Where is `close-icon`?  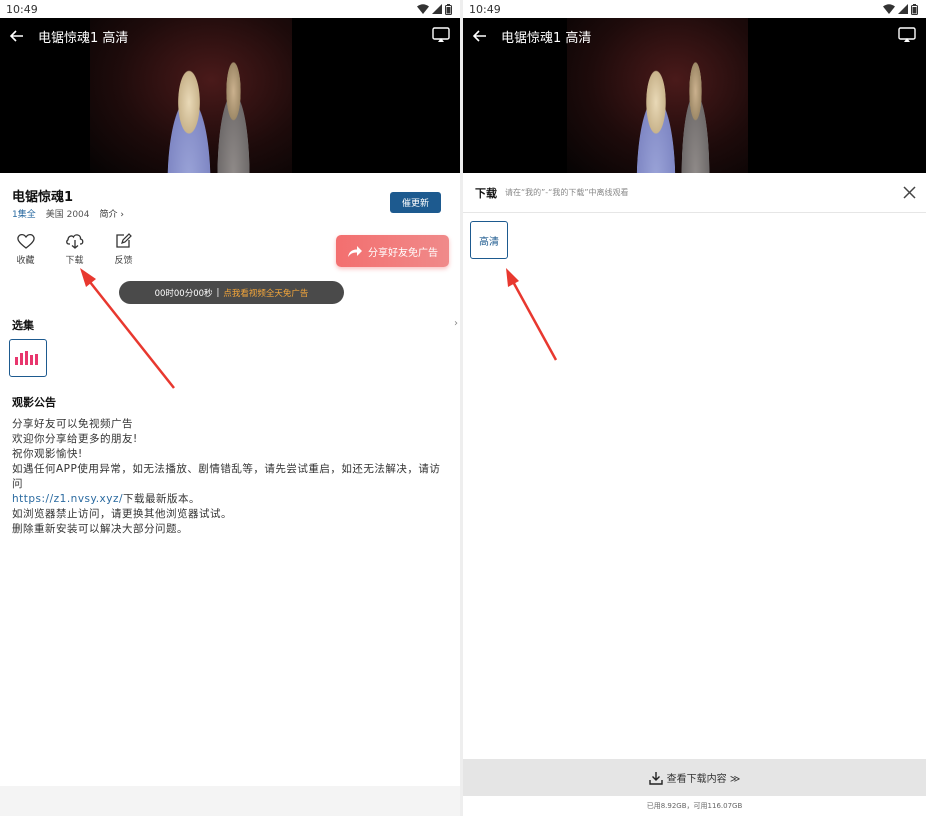 close-icon is located at coordinates (909, 192).